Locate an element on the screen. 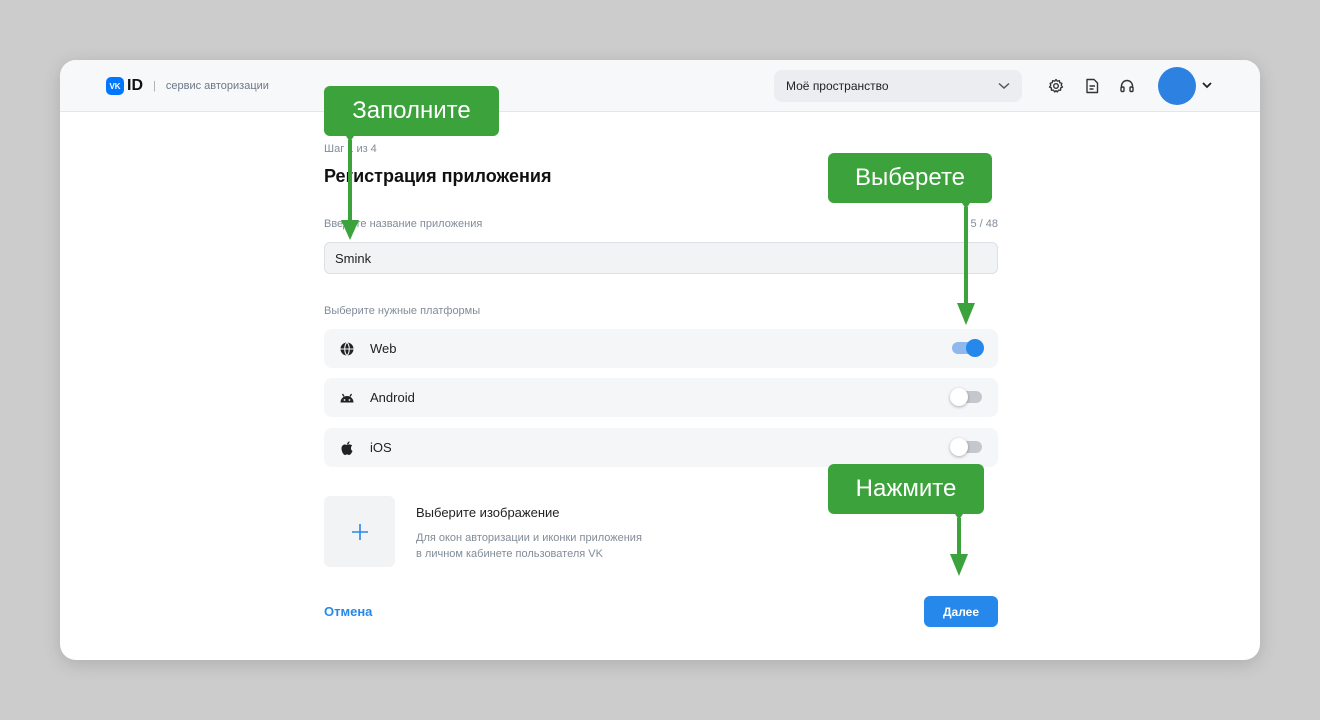 Image resolution: width=1320 pixels, height=720 pixels. gear-icon is located at coordinates (1056, 86).